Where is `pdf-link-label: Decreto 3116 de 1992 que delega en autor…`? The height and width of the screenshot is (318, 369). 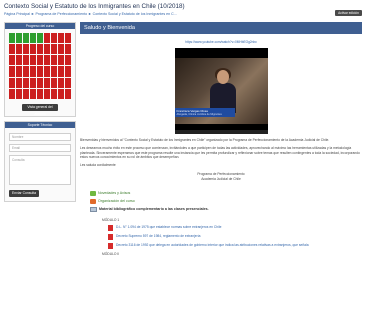
pdf-link-label: Decreto 3116 de 1992 que delega en autor… is located at coordinates (212, 245).